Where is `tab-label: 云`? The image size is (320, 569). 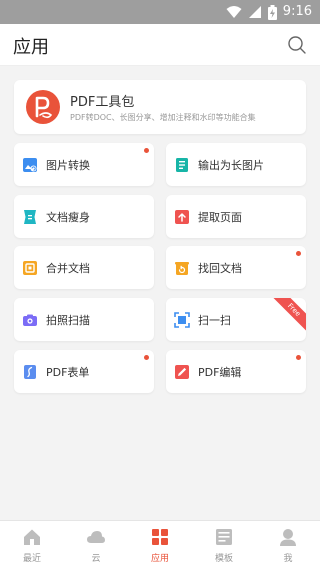
tab-label: 云 is located at coordinates (96, 559).